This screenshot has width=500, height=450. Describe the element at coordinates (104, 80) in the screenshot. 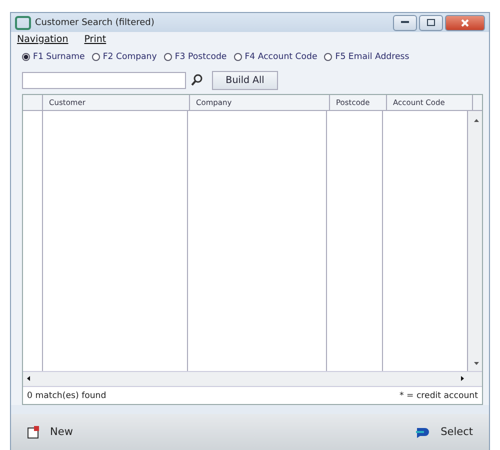

I see `search-field` at that location.